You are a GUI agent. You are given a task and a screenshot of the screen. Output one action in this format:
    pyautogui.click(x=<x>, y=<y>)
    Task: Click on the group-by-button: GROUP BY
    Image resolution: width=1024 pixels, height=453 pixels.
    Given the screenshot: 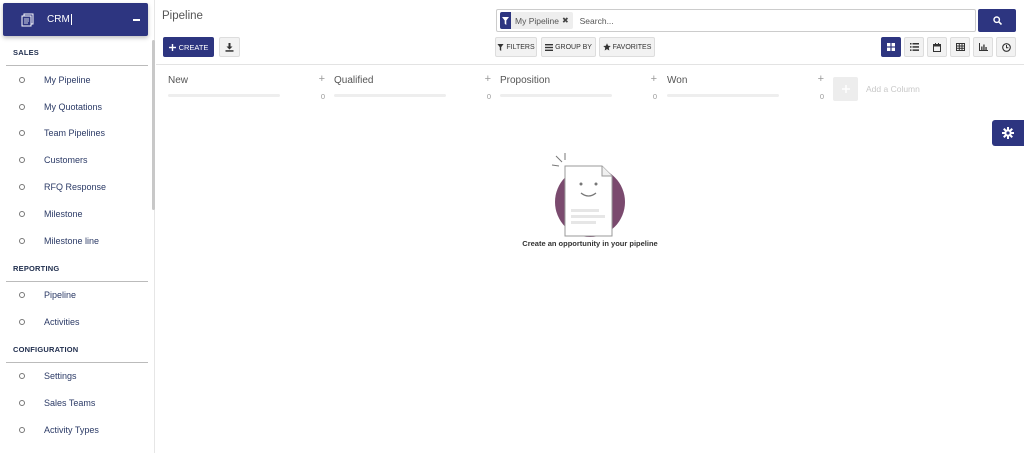 What is the action you would take?
    pyautogui.click(x=568, y=47)
    